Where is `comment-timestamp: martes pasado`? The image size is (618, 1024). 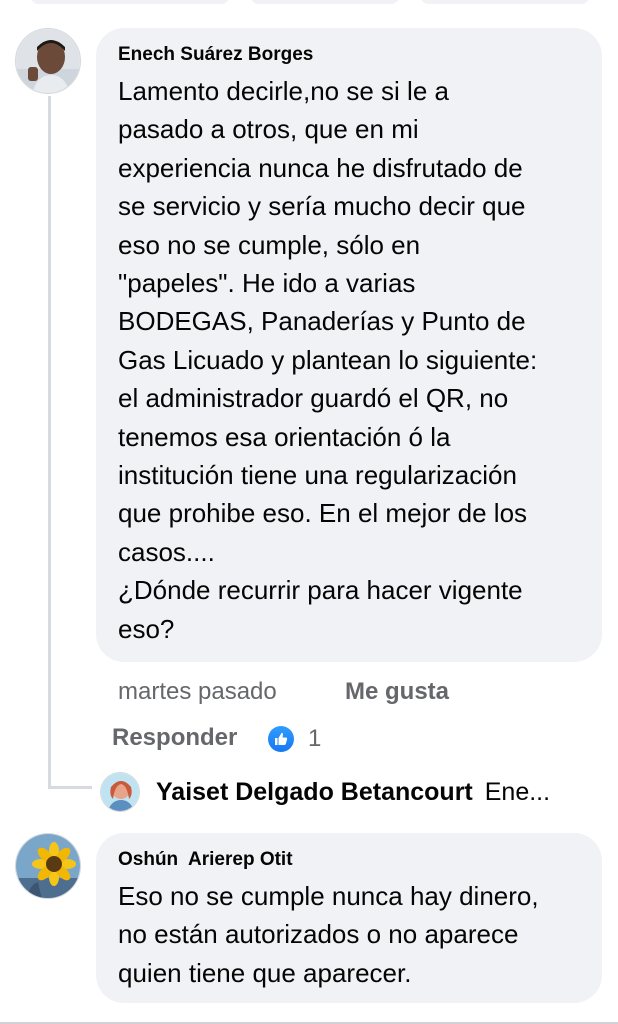
comment-timestamp: martes pasado is located at coordinates (197, 692).